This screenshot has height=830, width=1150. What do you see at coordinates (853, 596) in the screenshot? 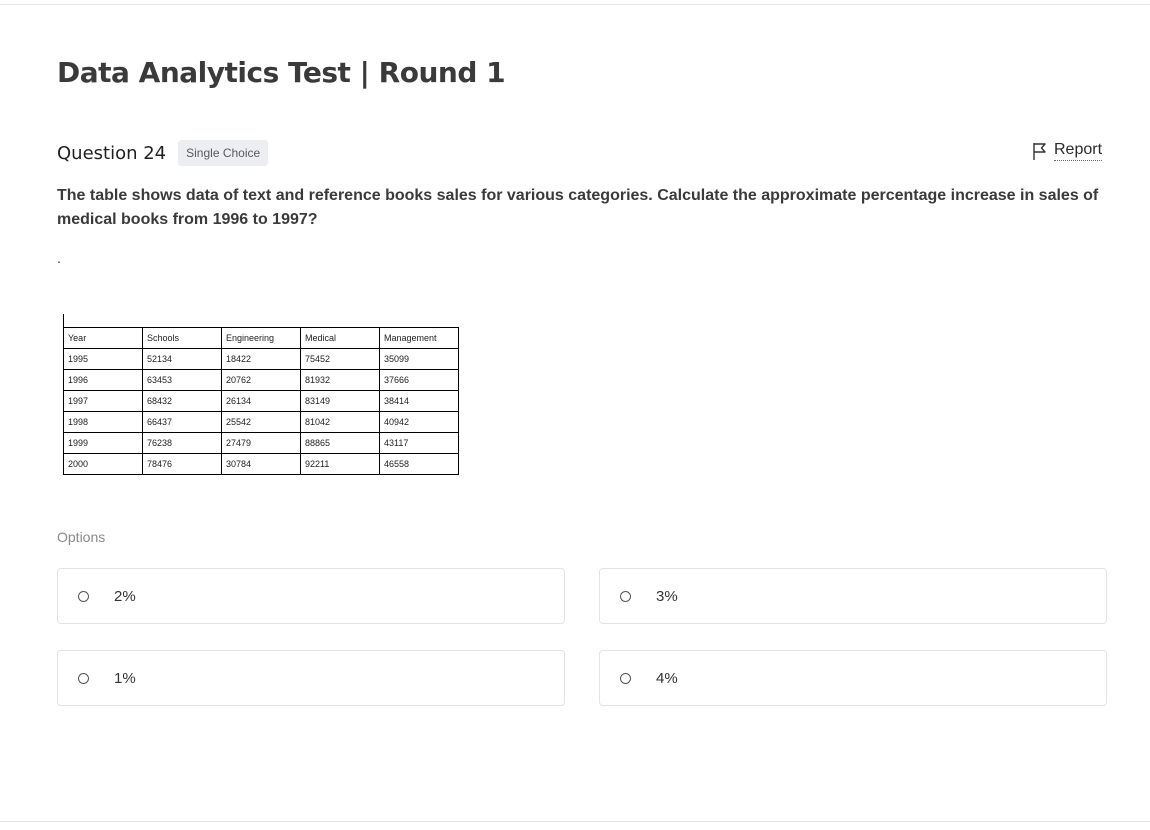
I see `option-card: 3%` at bounding box center [853, 596].